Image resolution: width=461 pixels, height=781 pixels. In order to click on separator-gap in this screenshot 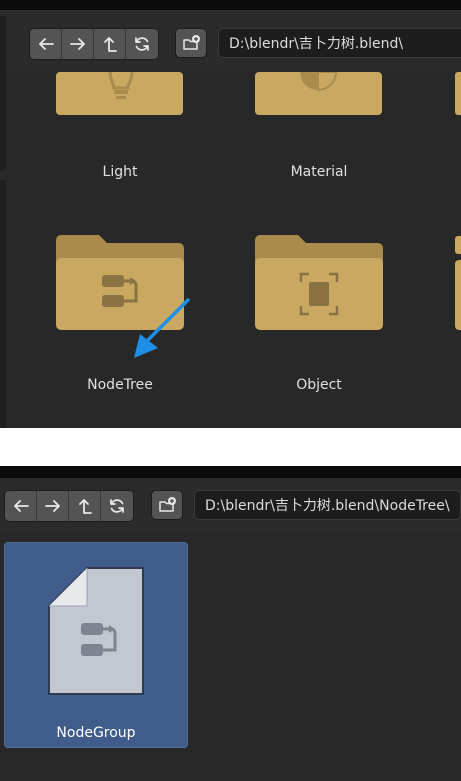, I will do `click(230, 447)`.